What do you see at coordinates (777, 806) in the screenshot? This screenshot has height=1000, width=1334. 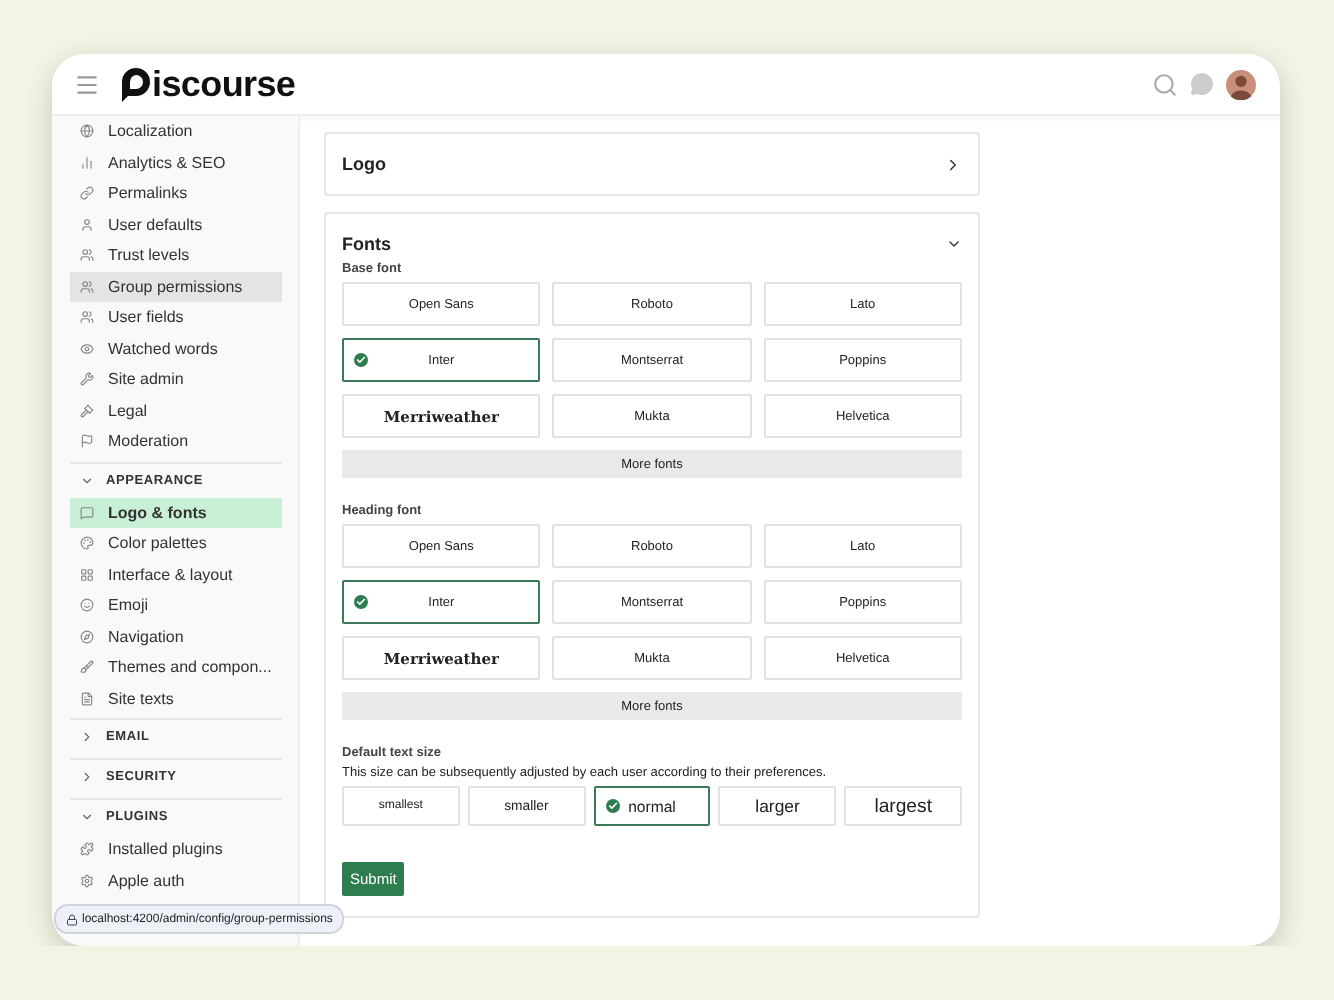 I see `text-size-option: larger` at bounding box center [777, 806].